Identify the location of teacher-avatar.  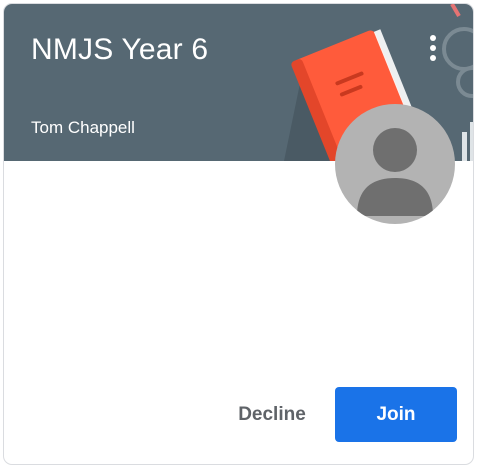
(395, 164).